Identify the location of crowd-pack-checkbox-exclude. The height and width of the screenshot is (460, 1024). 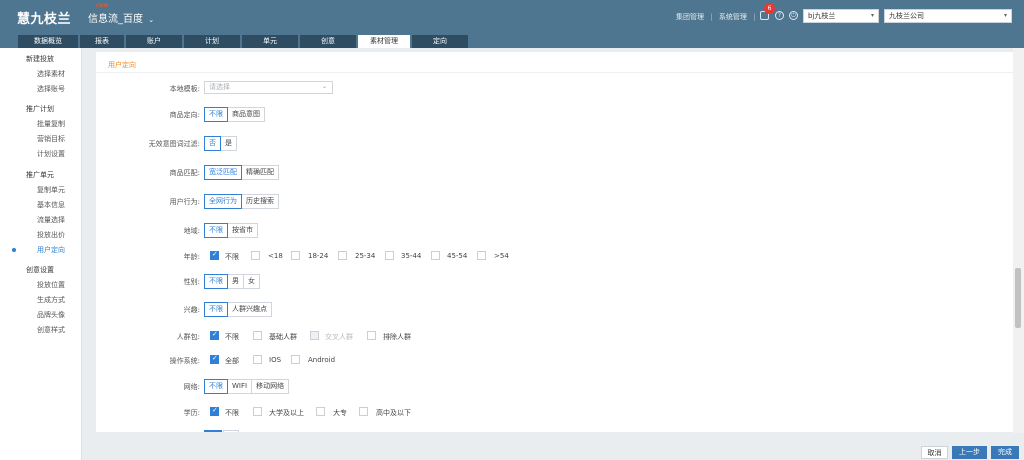
(371, 335).